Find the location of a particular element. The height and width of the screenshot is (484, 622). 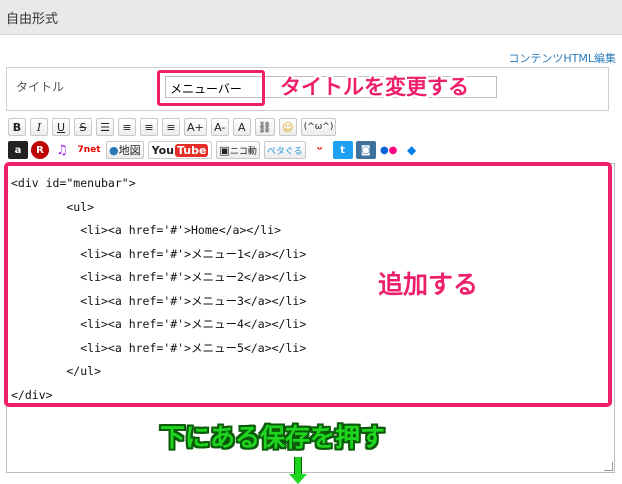

niconico-label: ニコ動 is located at coordinates (243, 151).